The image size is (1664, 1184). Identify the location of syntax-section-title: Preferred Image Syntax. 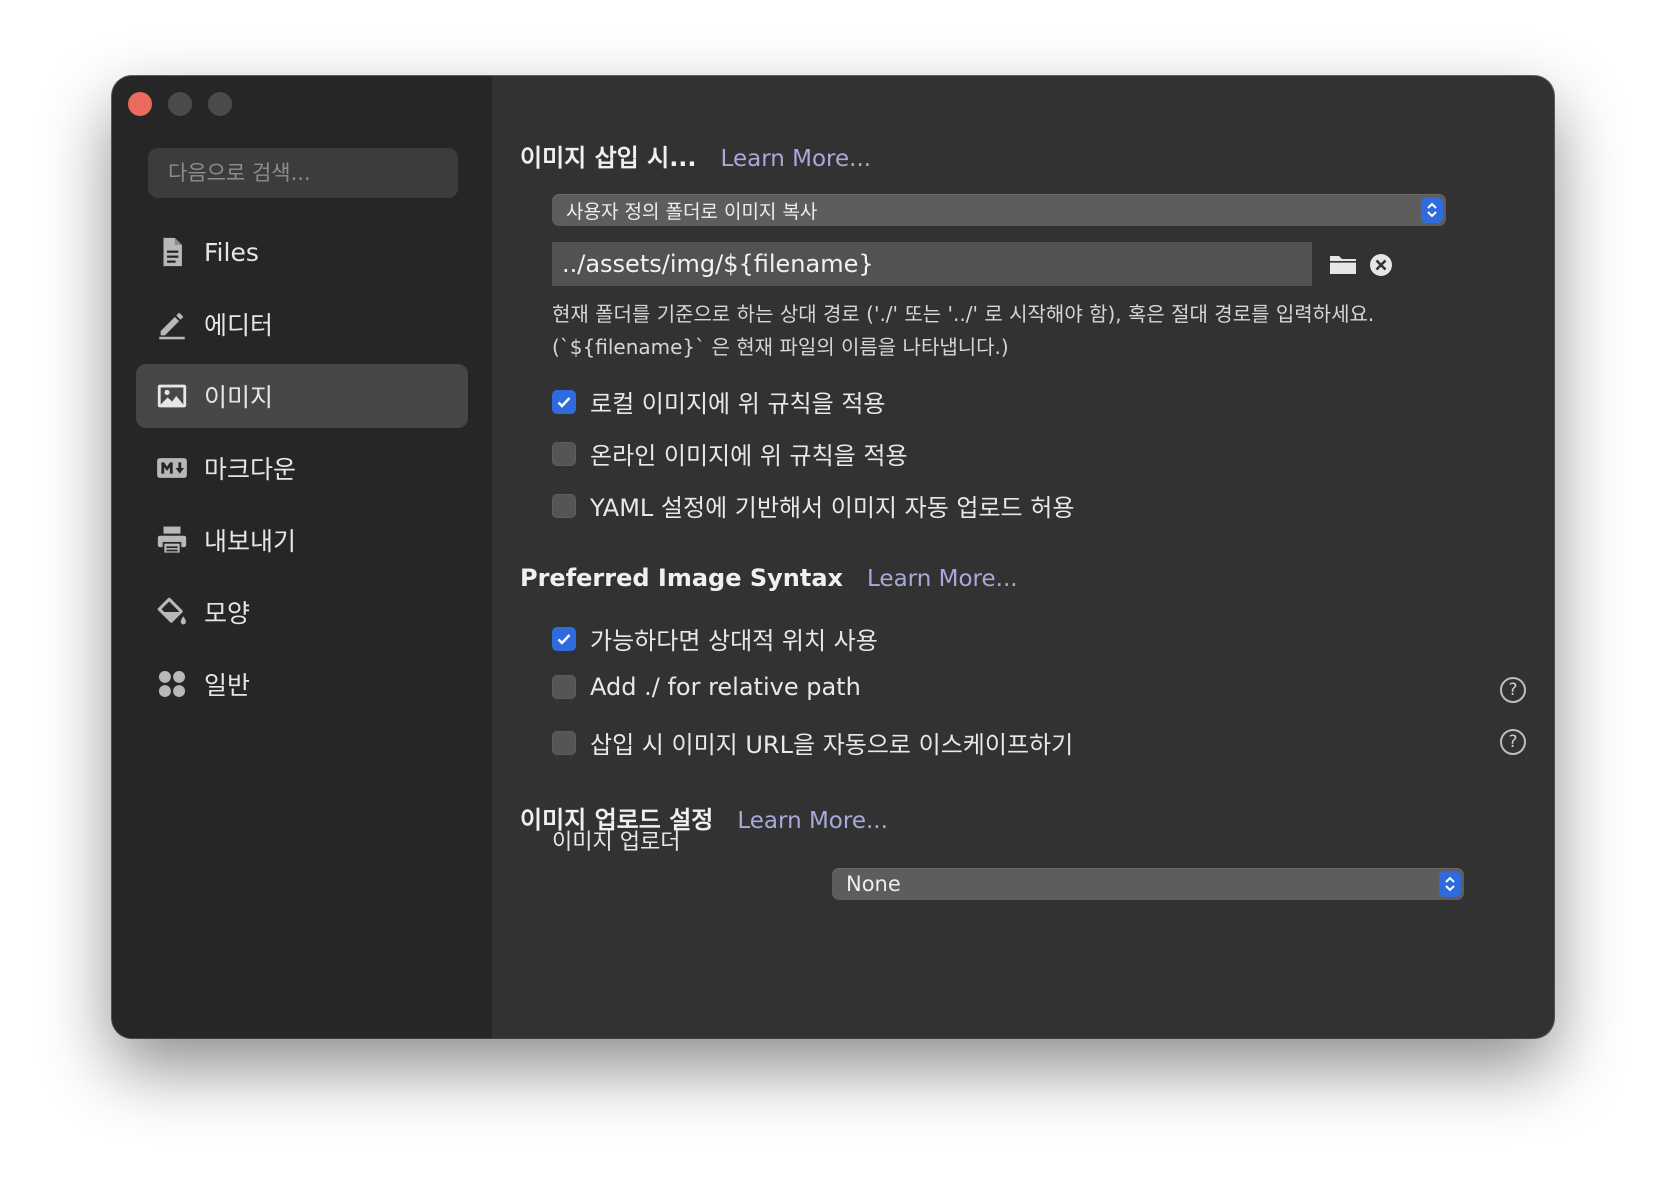
(682, 578).